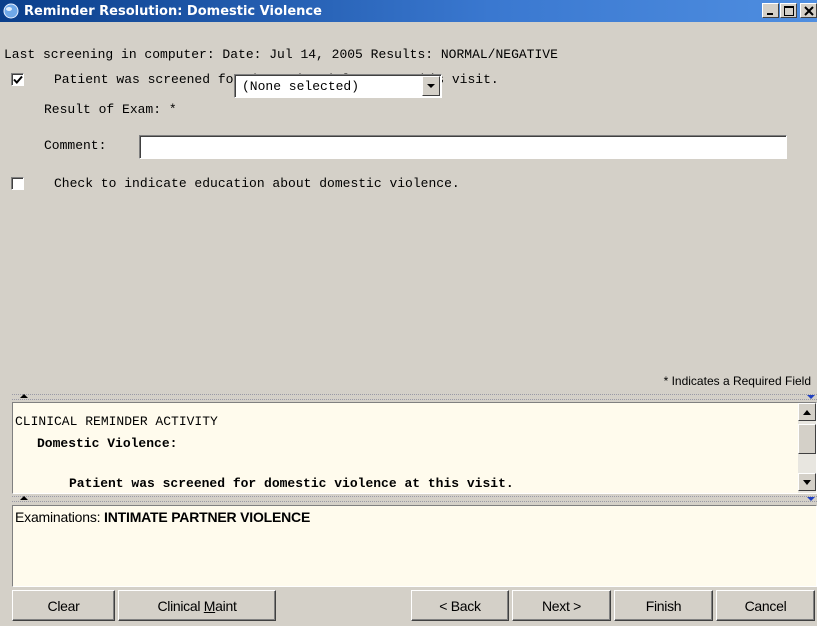 The image size is (817, 626). I want to click on pane-splitter-top, so click(414, 397).